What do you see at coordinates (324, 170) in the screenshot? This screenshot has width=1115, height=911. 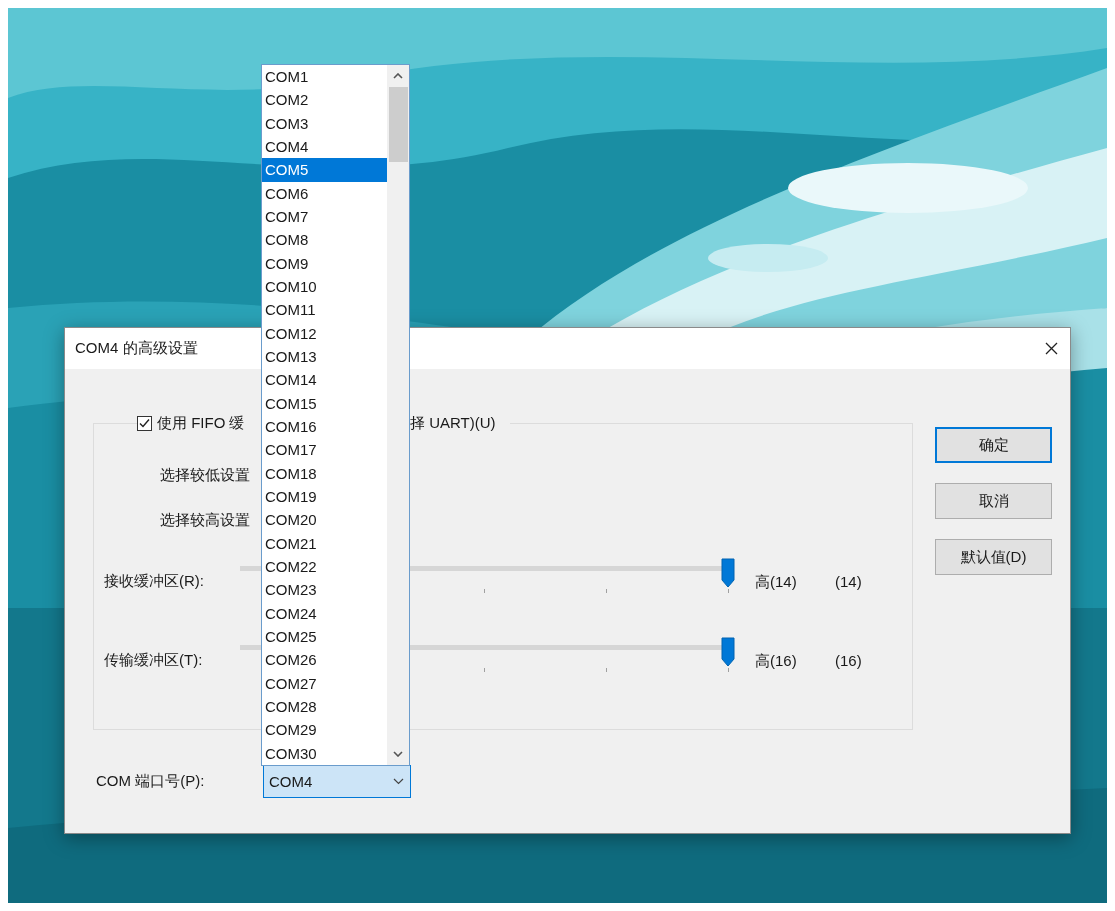 I see `list-item: COM5` at bounding box center [324, 170].